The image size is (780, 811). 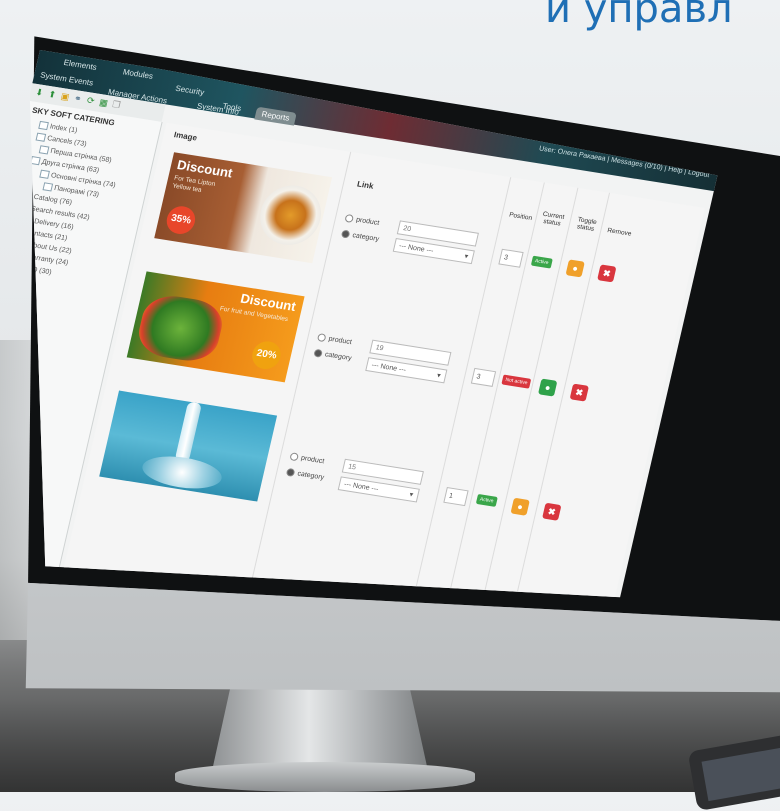 What do you see at coordinates (116, 104) in the screenshot?
I see `copy-icon: ❐` at bounding box center [116, 104].